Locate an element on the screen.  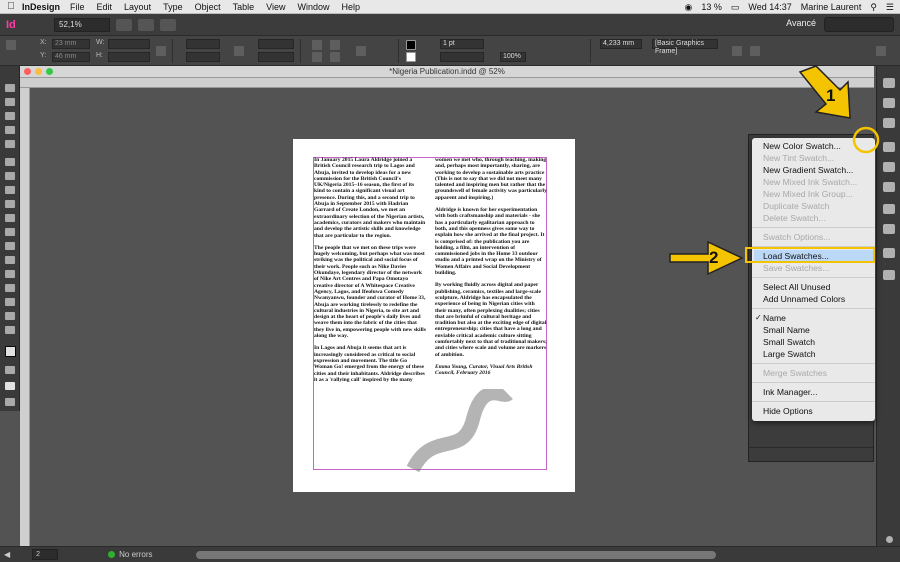
reference-point-icon is located at coordinates (11, 45).